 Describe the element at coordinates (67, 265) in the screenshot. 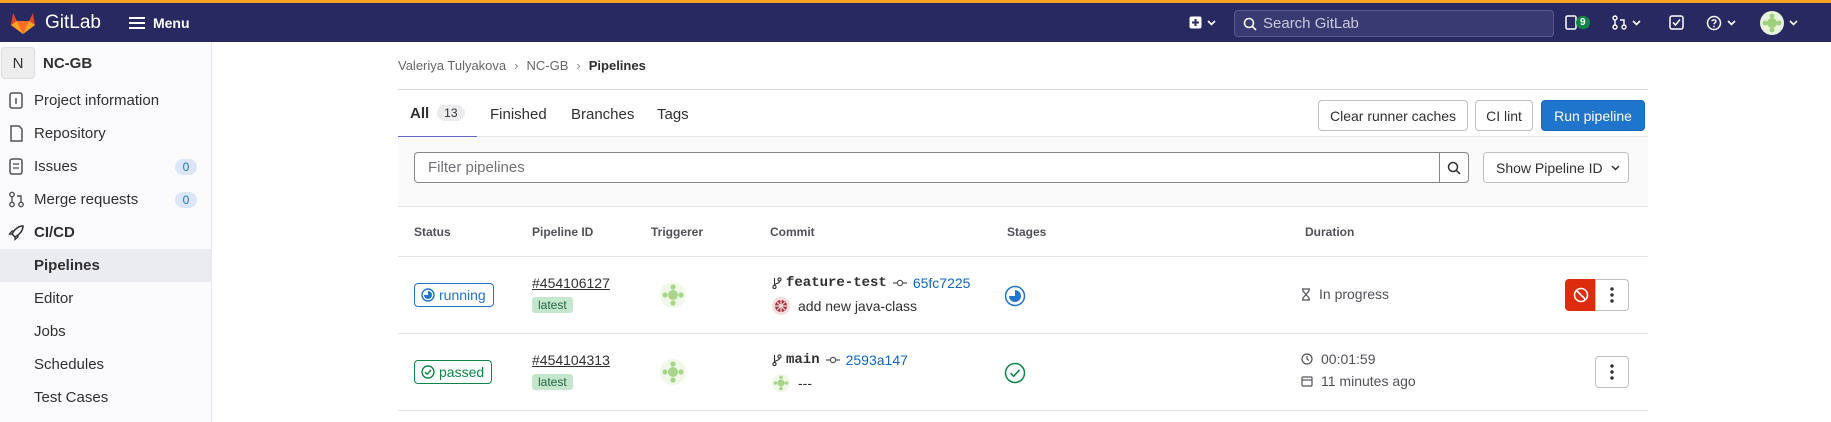

I see `sidebar-item-label: Pipelines` at that location.